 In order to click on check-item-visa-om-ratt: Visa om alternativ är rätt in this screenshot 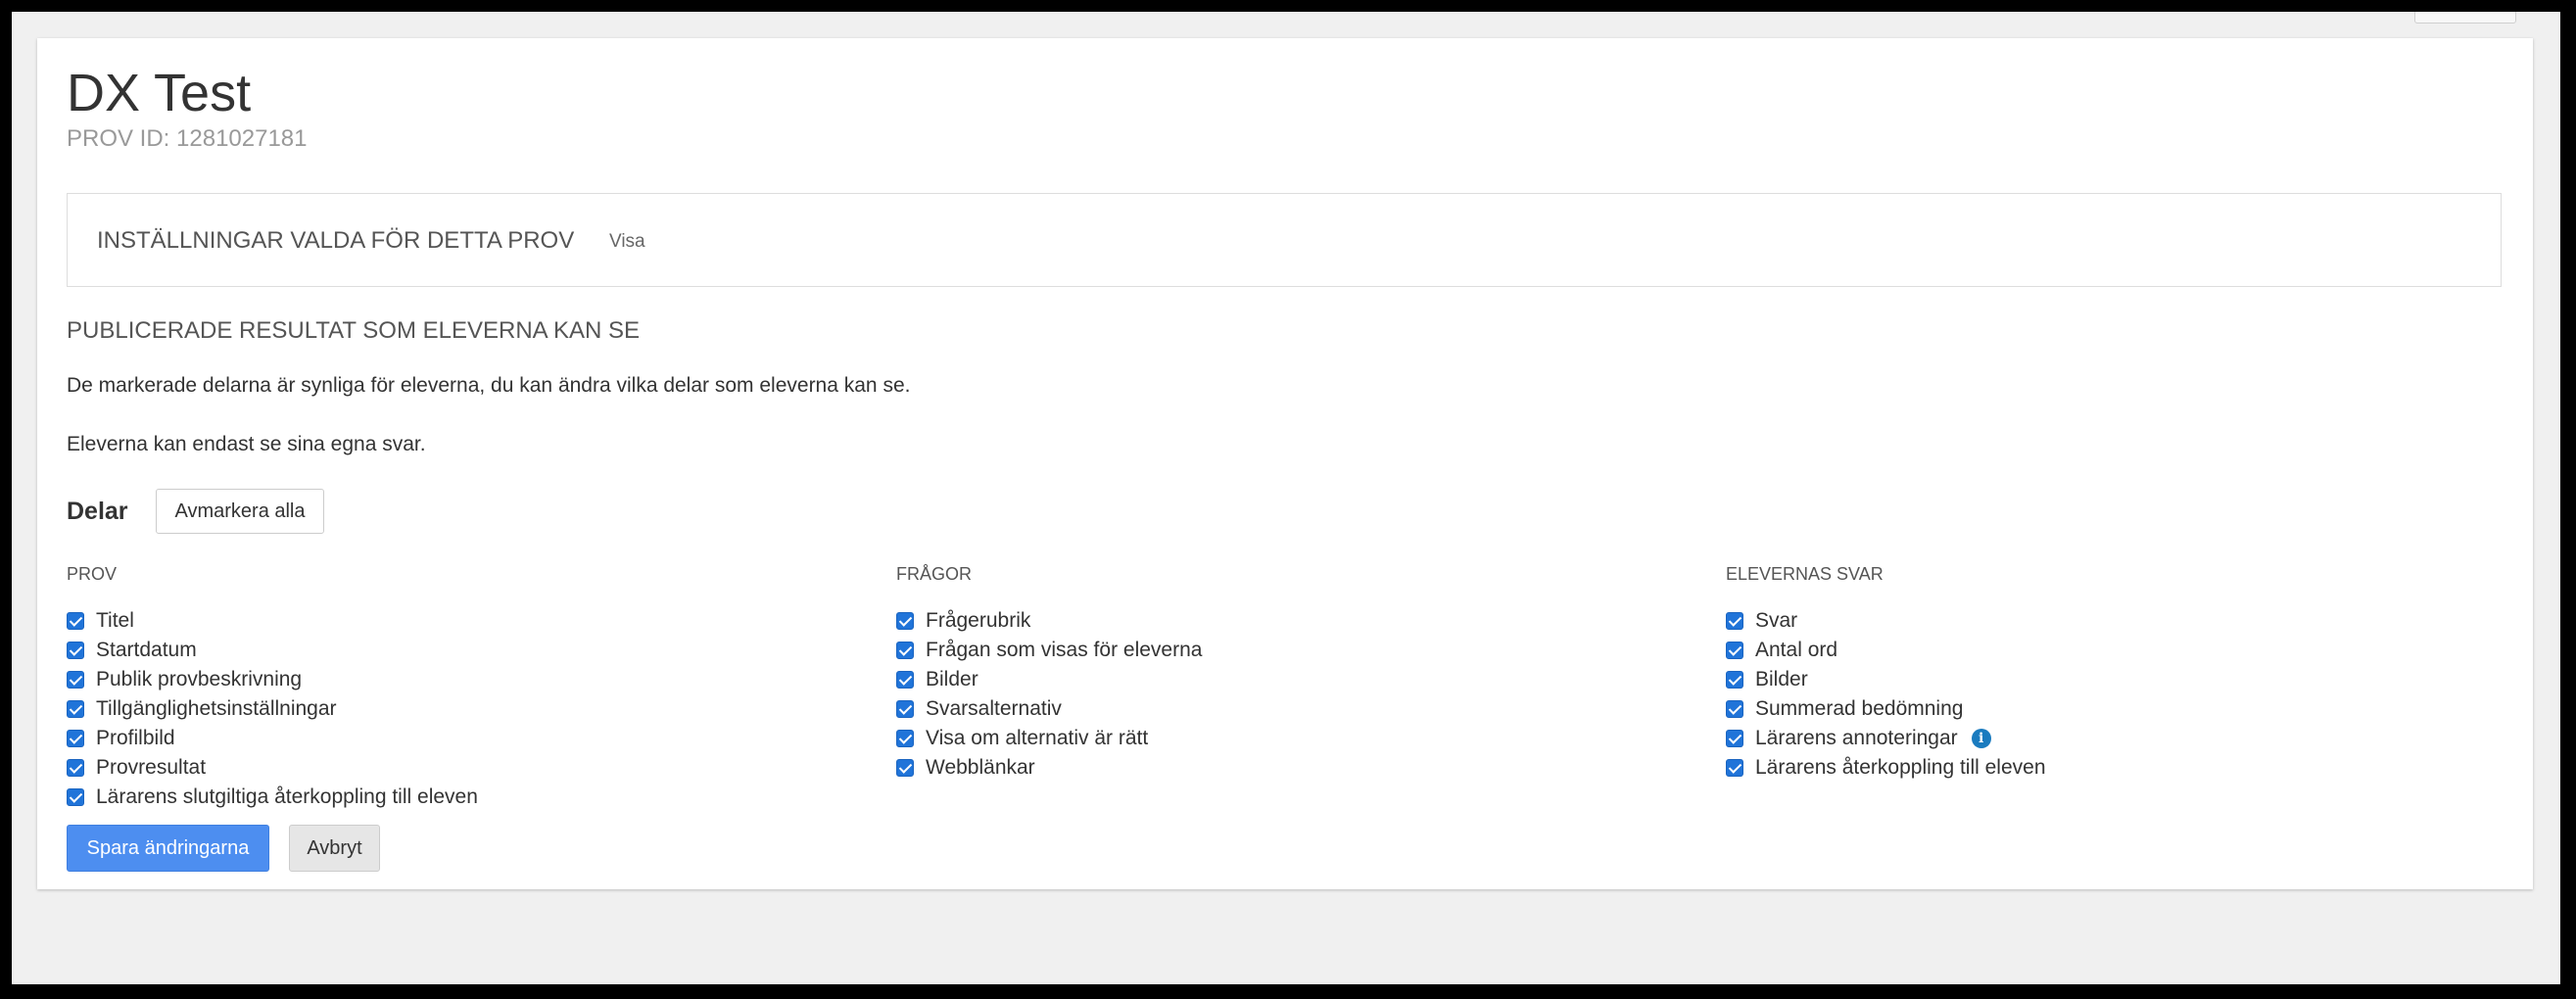, I will do `click(1049, 739)`.